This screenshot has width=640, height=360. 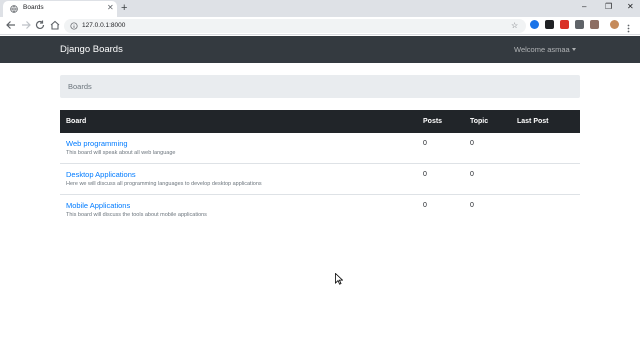 What do you see at coordinates (533, 121) in the screenshot?
I see `column-header-last-post: Last Post` at bounding box center [533, 121].